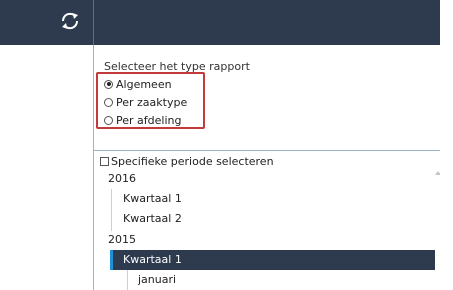 The image size is (453, 290). Describe the element at coordinates (267, 150) in the screenshot. I see `section-divider` at that location.